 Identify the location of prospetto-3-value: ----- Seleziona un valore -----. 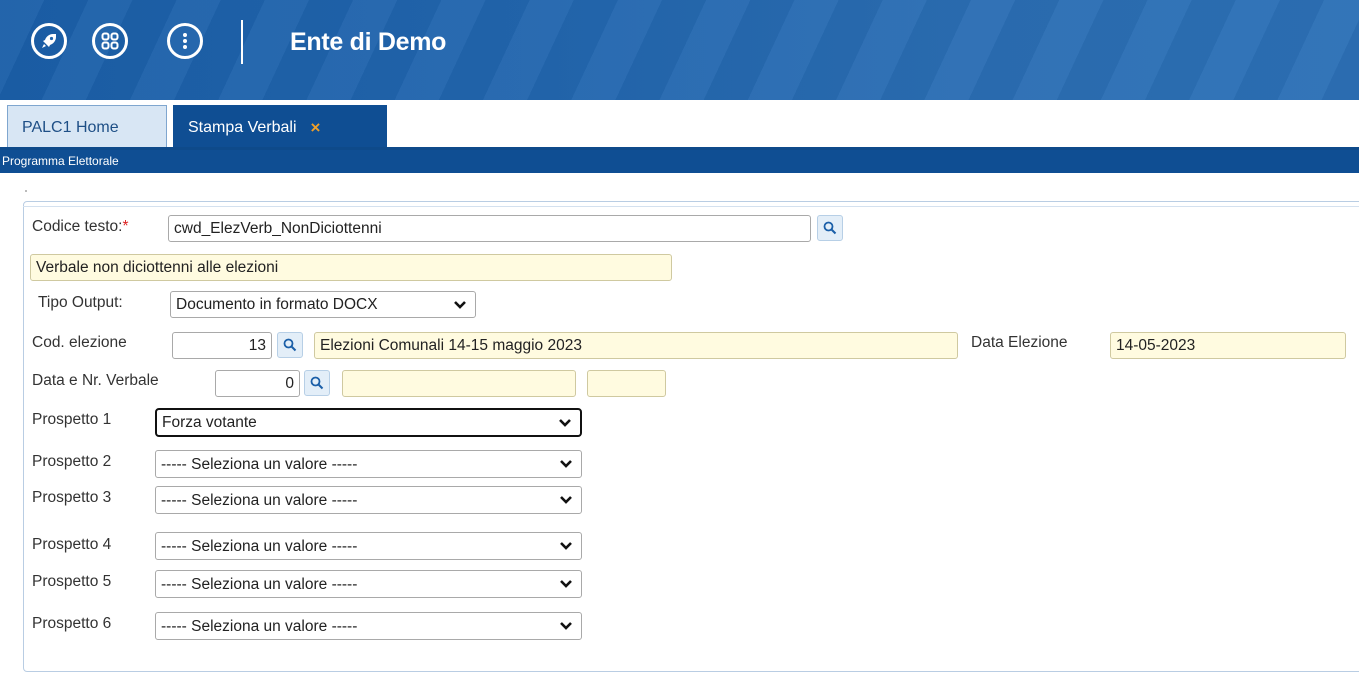
(259, 500).